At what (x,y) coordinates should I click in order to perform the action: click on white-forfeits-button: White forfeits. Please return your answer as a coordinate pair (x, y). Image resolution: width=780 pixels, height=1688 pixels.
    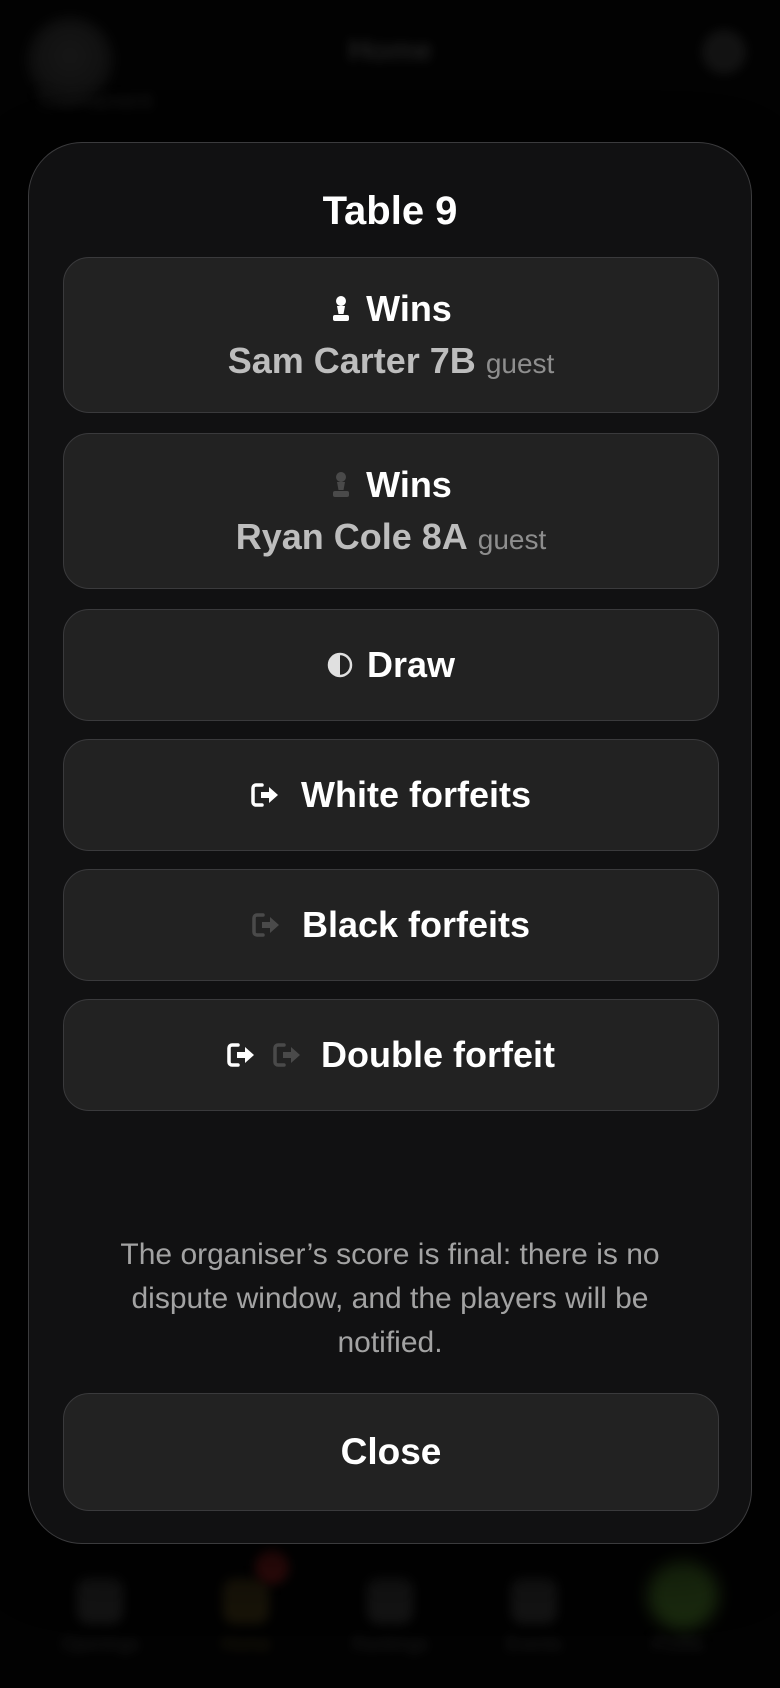
    Looking at the image, I should click on (391, 795).